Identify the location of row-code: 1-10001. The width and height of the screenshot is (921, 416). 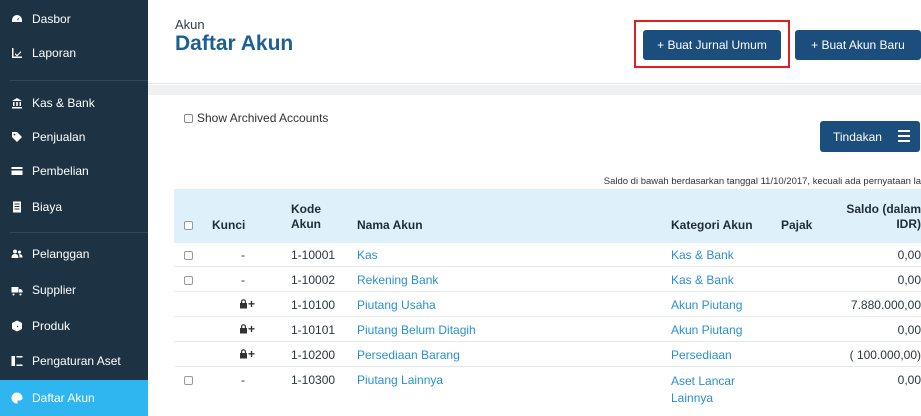
(313, 255).